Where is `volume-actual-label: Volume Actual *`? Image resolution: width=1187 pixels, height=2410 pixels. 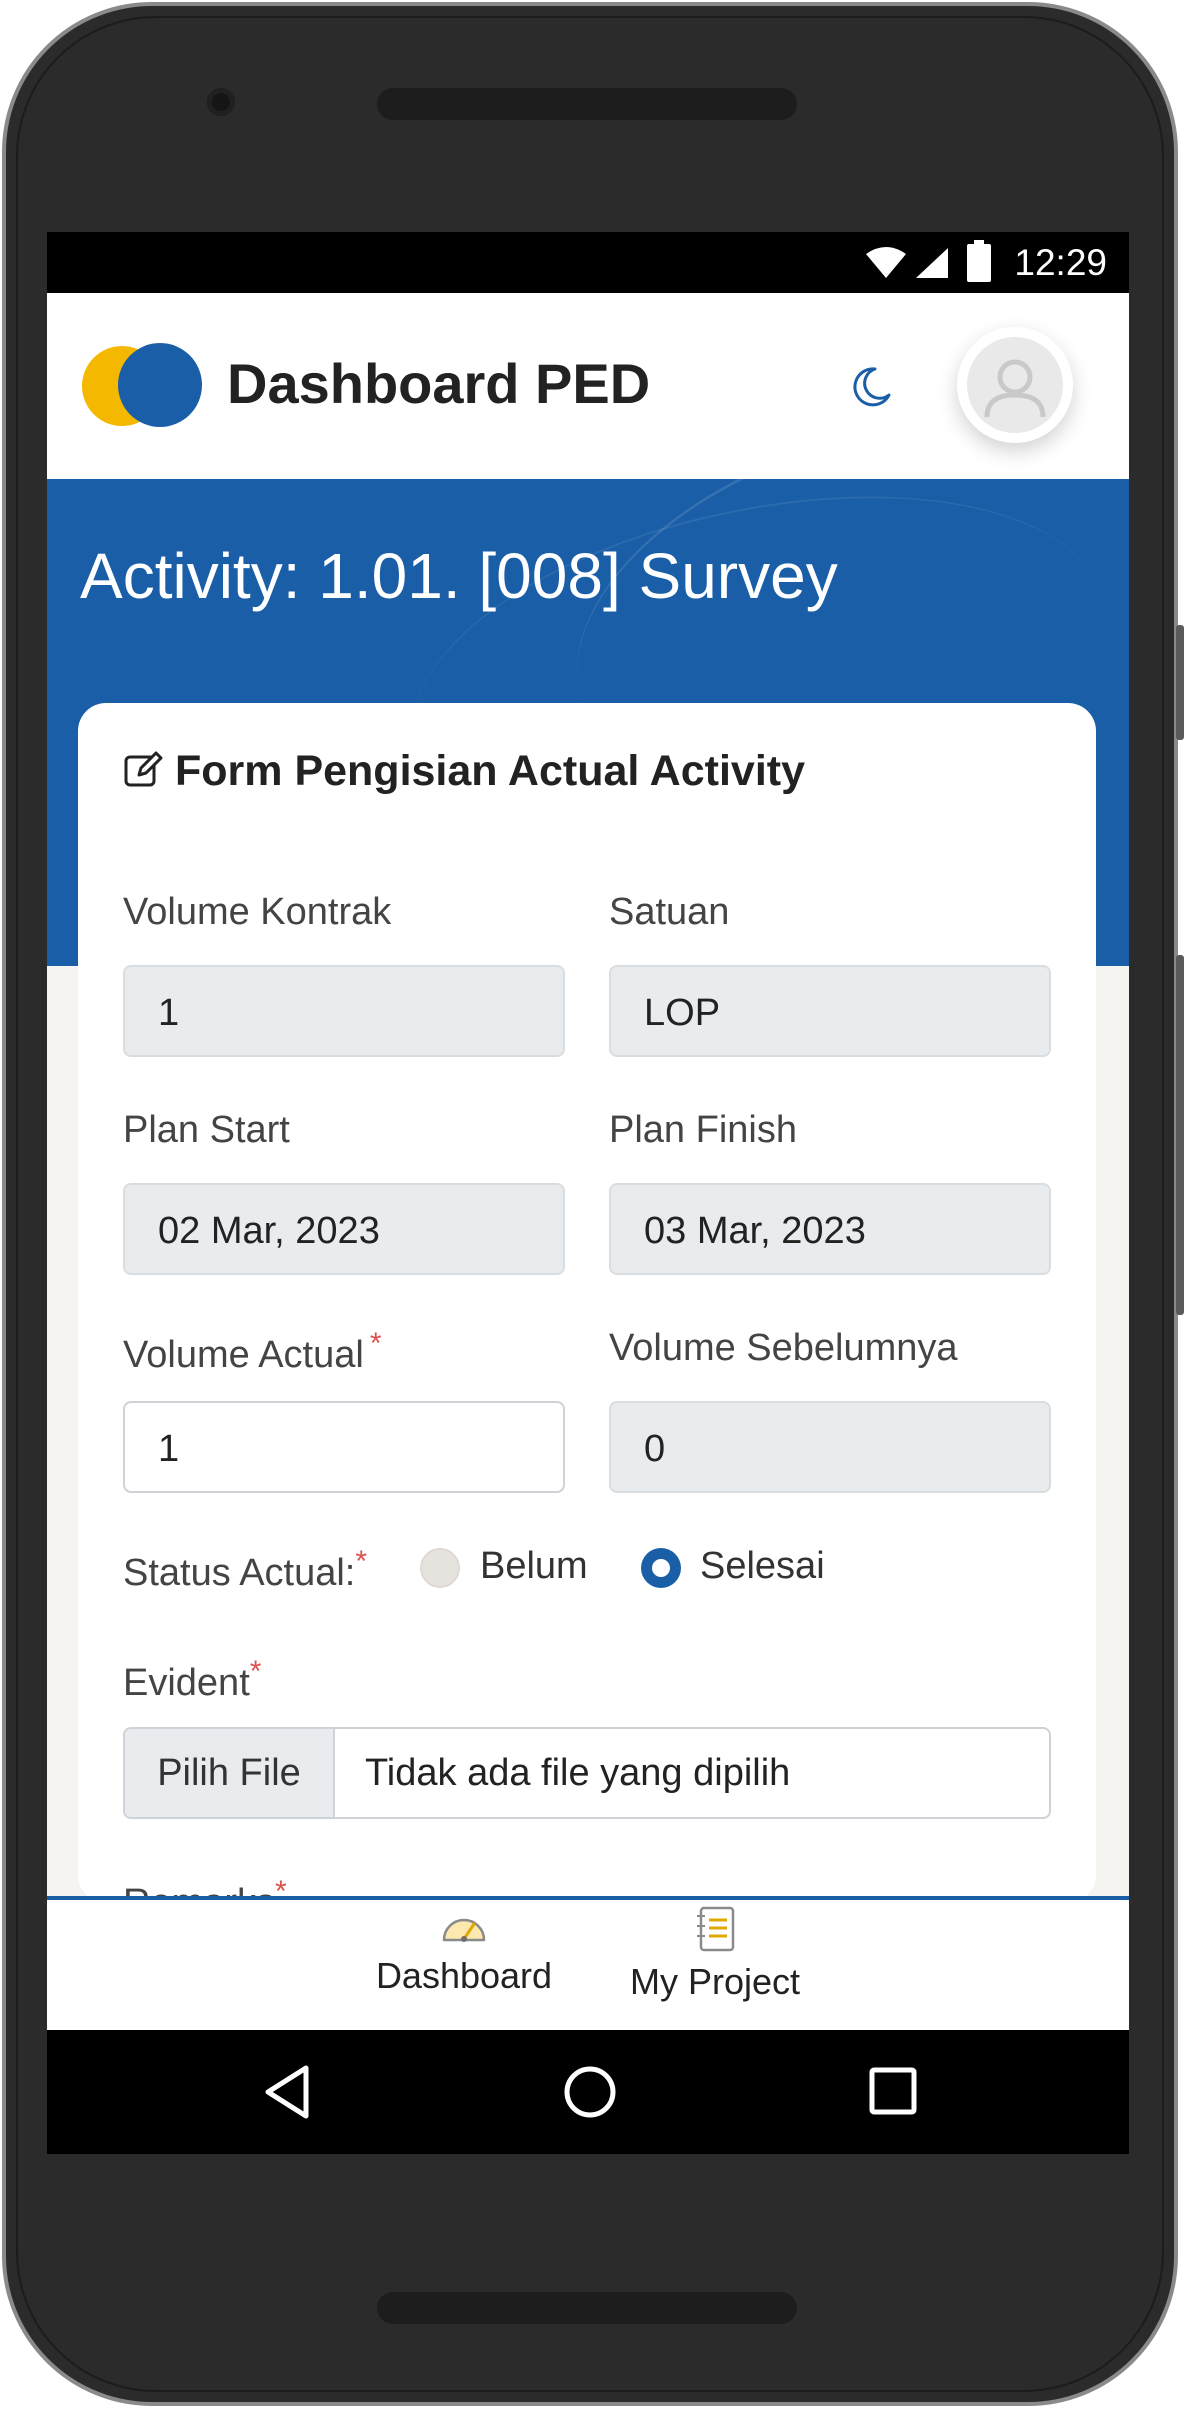
volume-actual-label: Volume Actual * is located at coordinates (252, 1351).